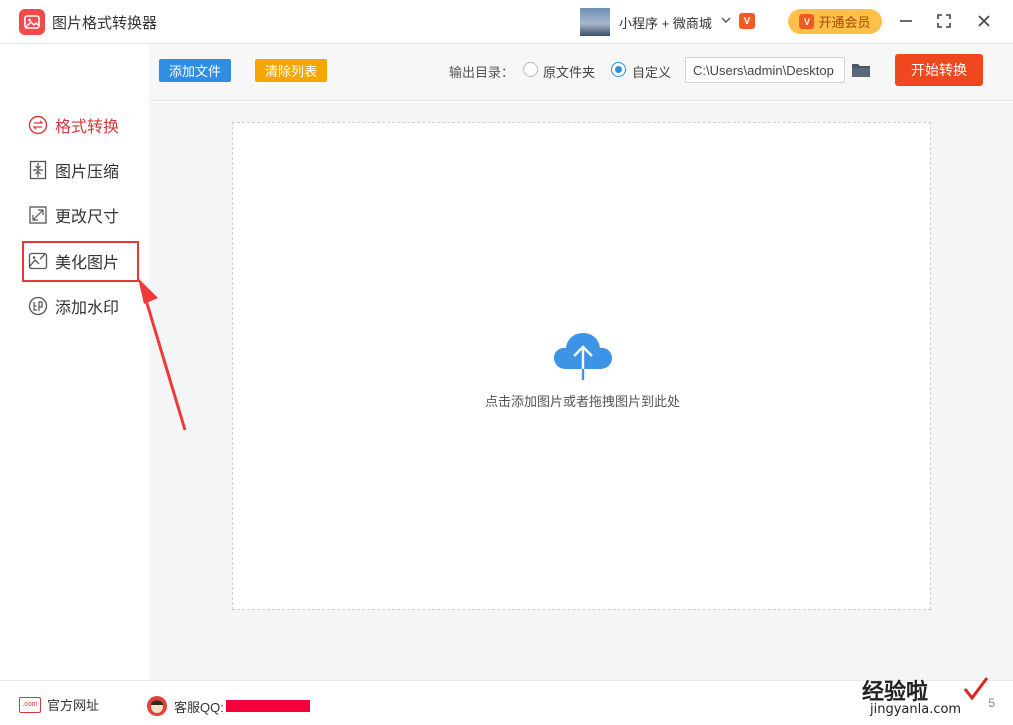 Image resolution: width=1013 pixels, height=725 pixels. Describe the element at coordinates (30, 704) in the screenshot. I see `website-icon: .com` at that location.